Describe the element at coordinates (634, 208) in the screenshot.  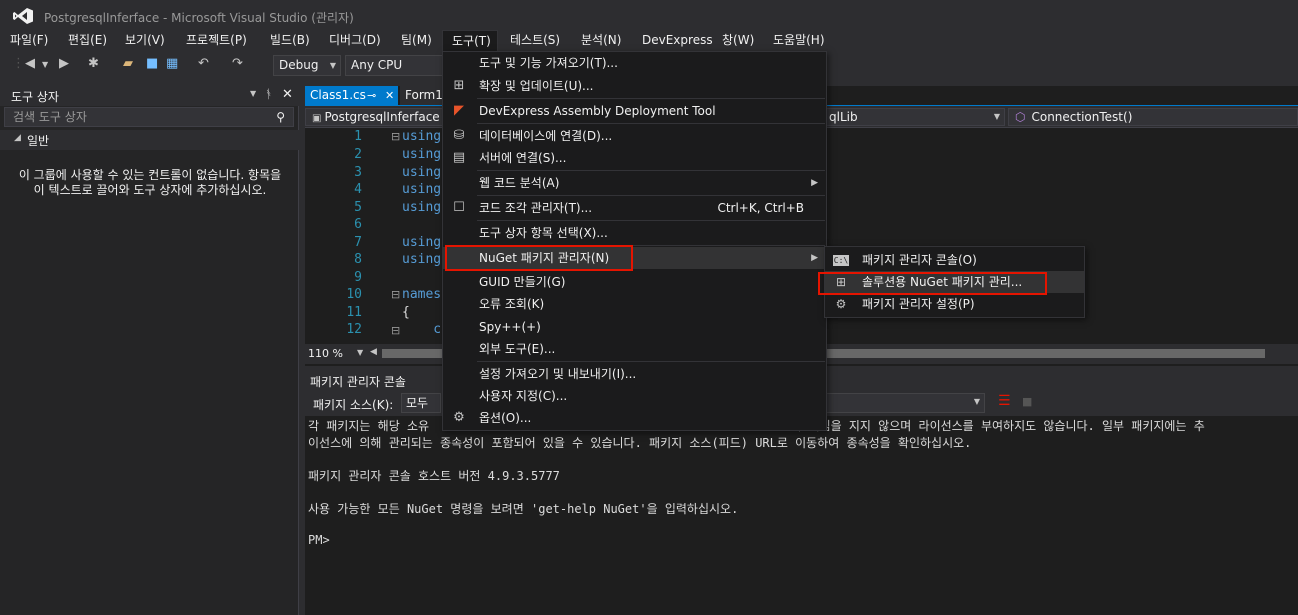
I see `menu-item-snippets-manager: ☐ 코드 조각 관리자(T)... Ctrl+K, Ctrl+B` at that location.